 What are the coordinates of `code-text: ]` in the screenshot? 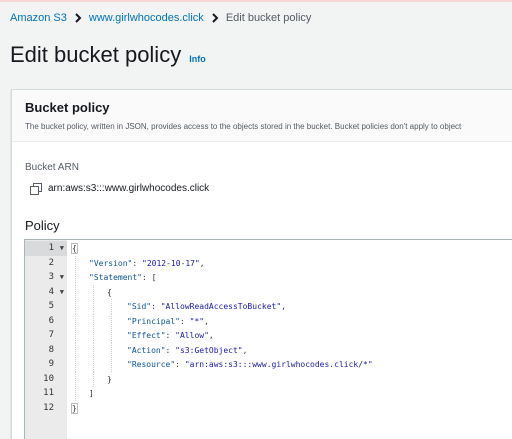 It's located at (91, 393).